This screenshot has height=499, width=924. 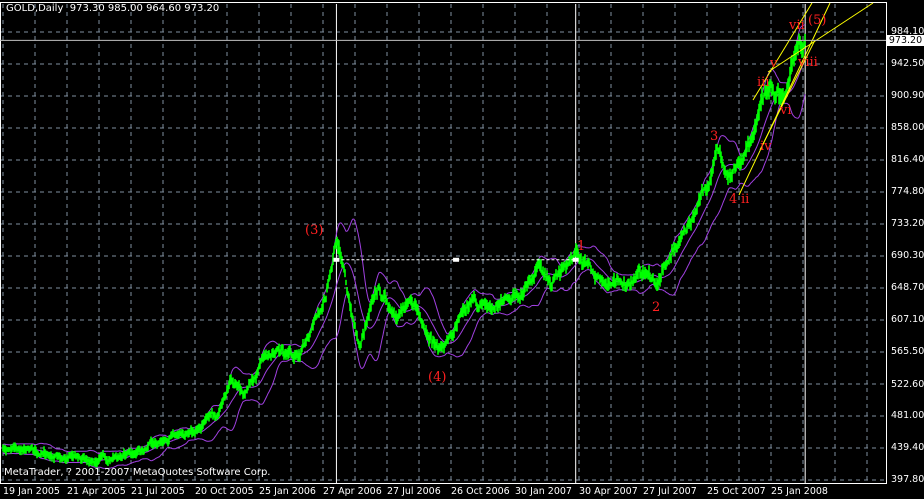 I want to click on wave-label: (3), so click(x=314, y=230).